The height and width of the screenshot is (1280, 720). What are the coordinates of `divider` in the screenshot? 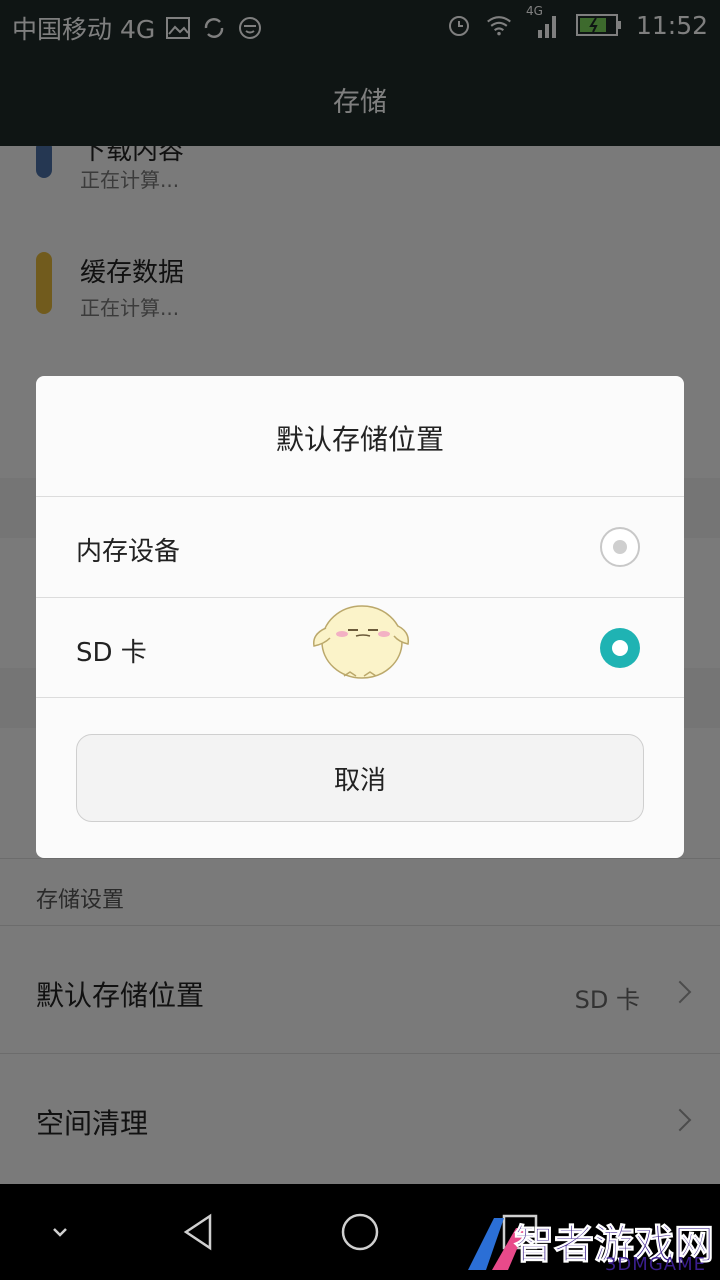 It's located at (360, 697).